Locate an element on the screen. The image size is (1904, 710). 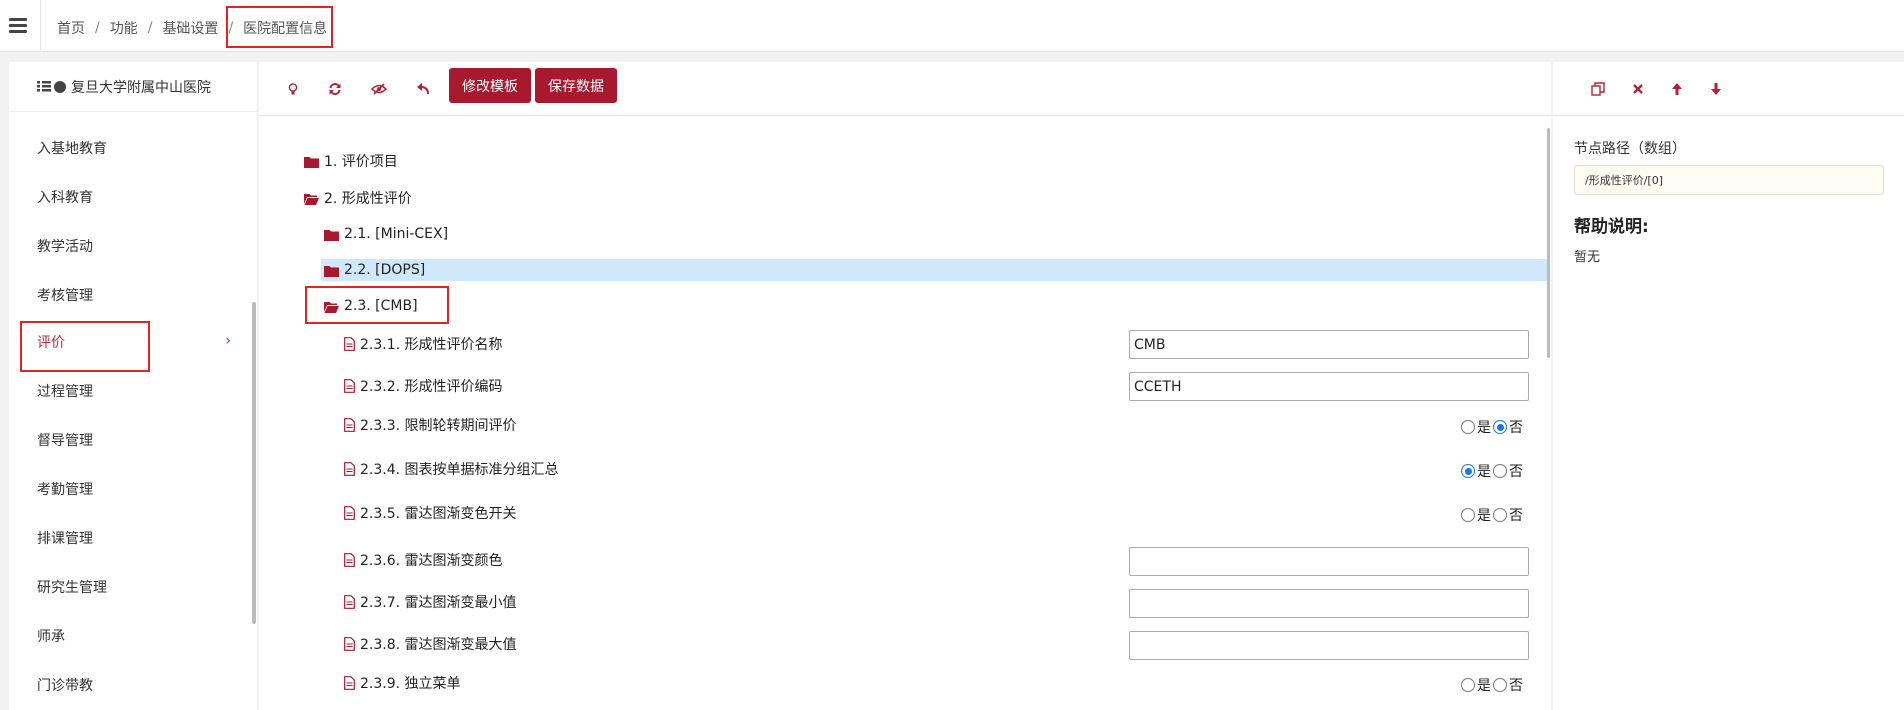
copy-icon is located at coordinates (1598, 89).